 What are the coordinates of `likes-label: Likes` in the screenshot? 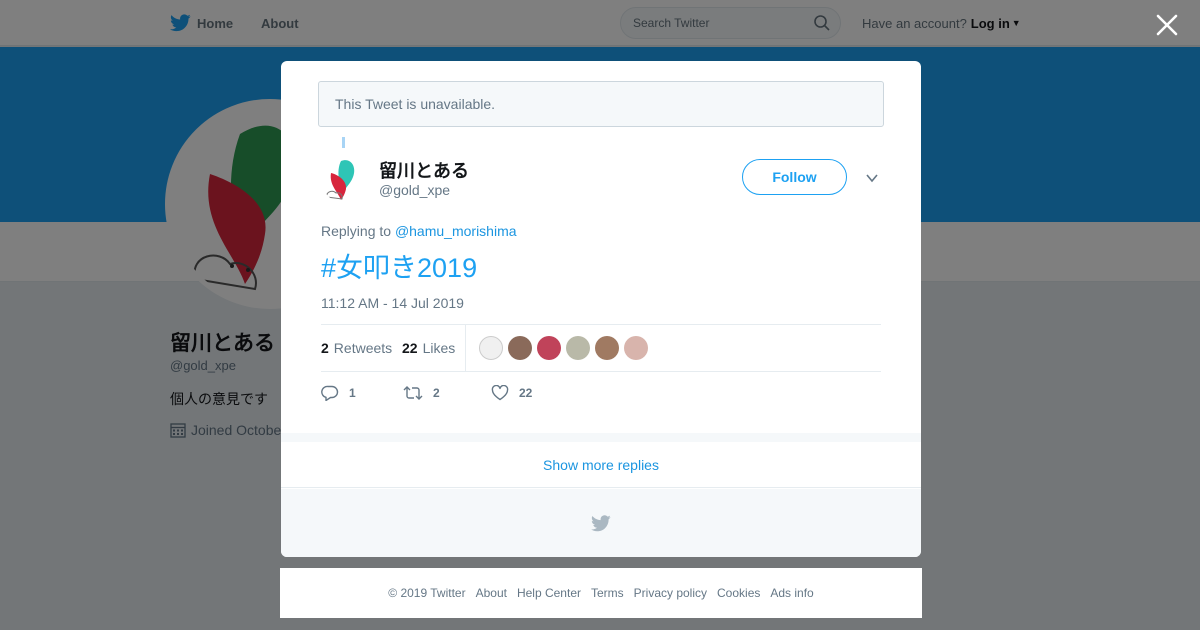 It's located at (439, 348).